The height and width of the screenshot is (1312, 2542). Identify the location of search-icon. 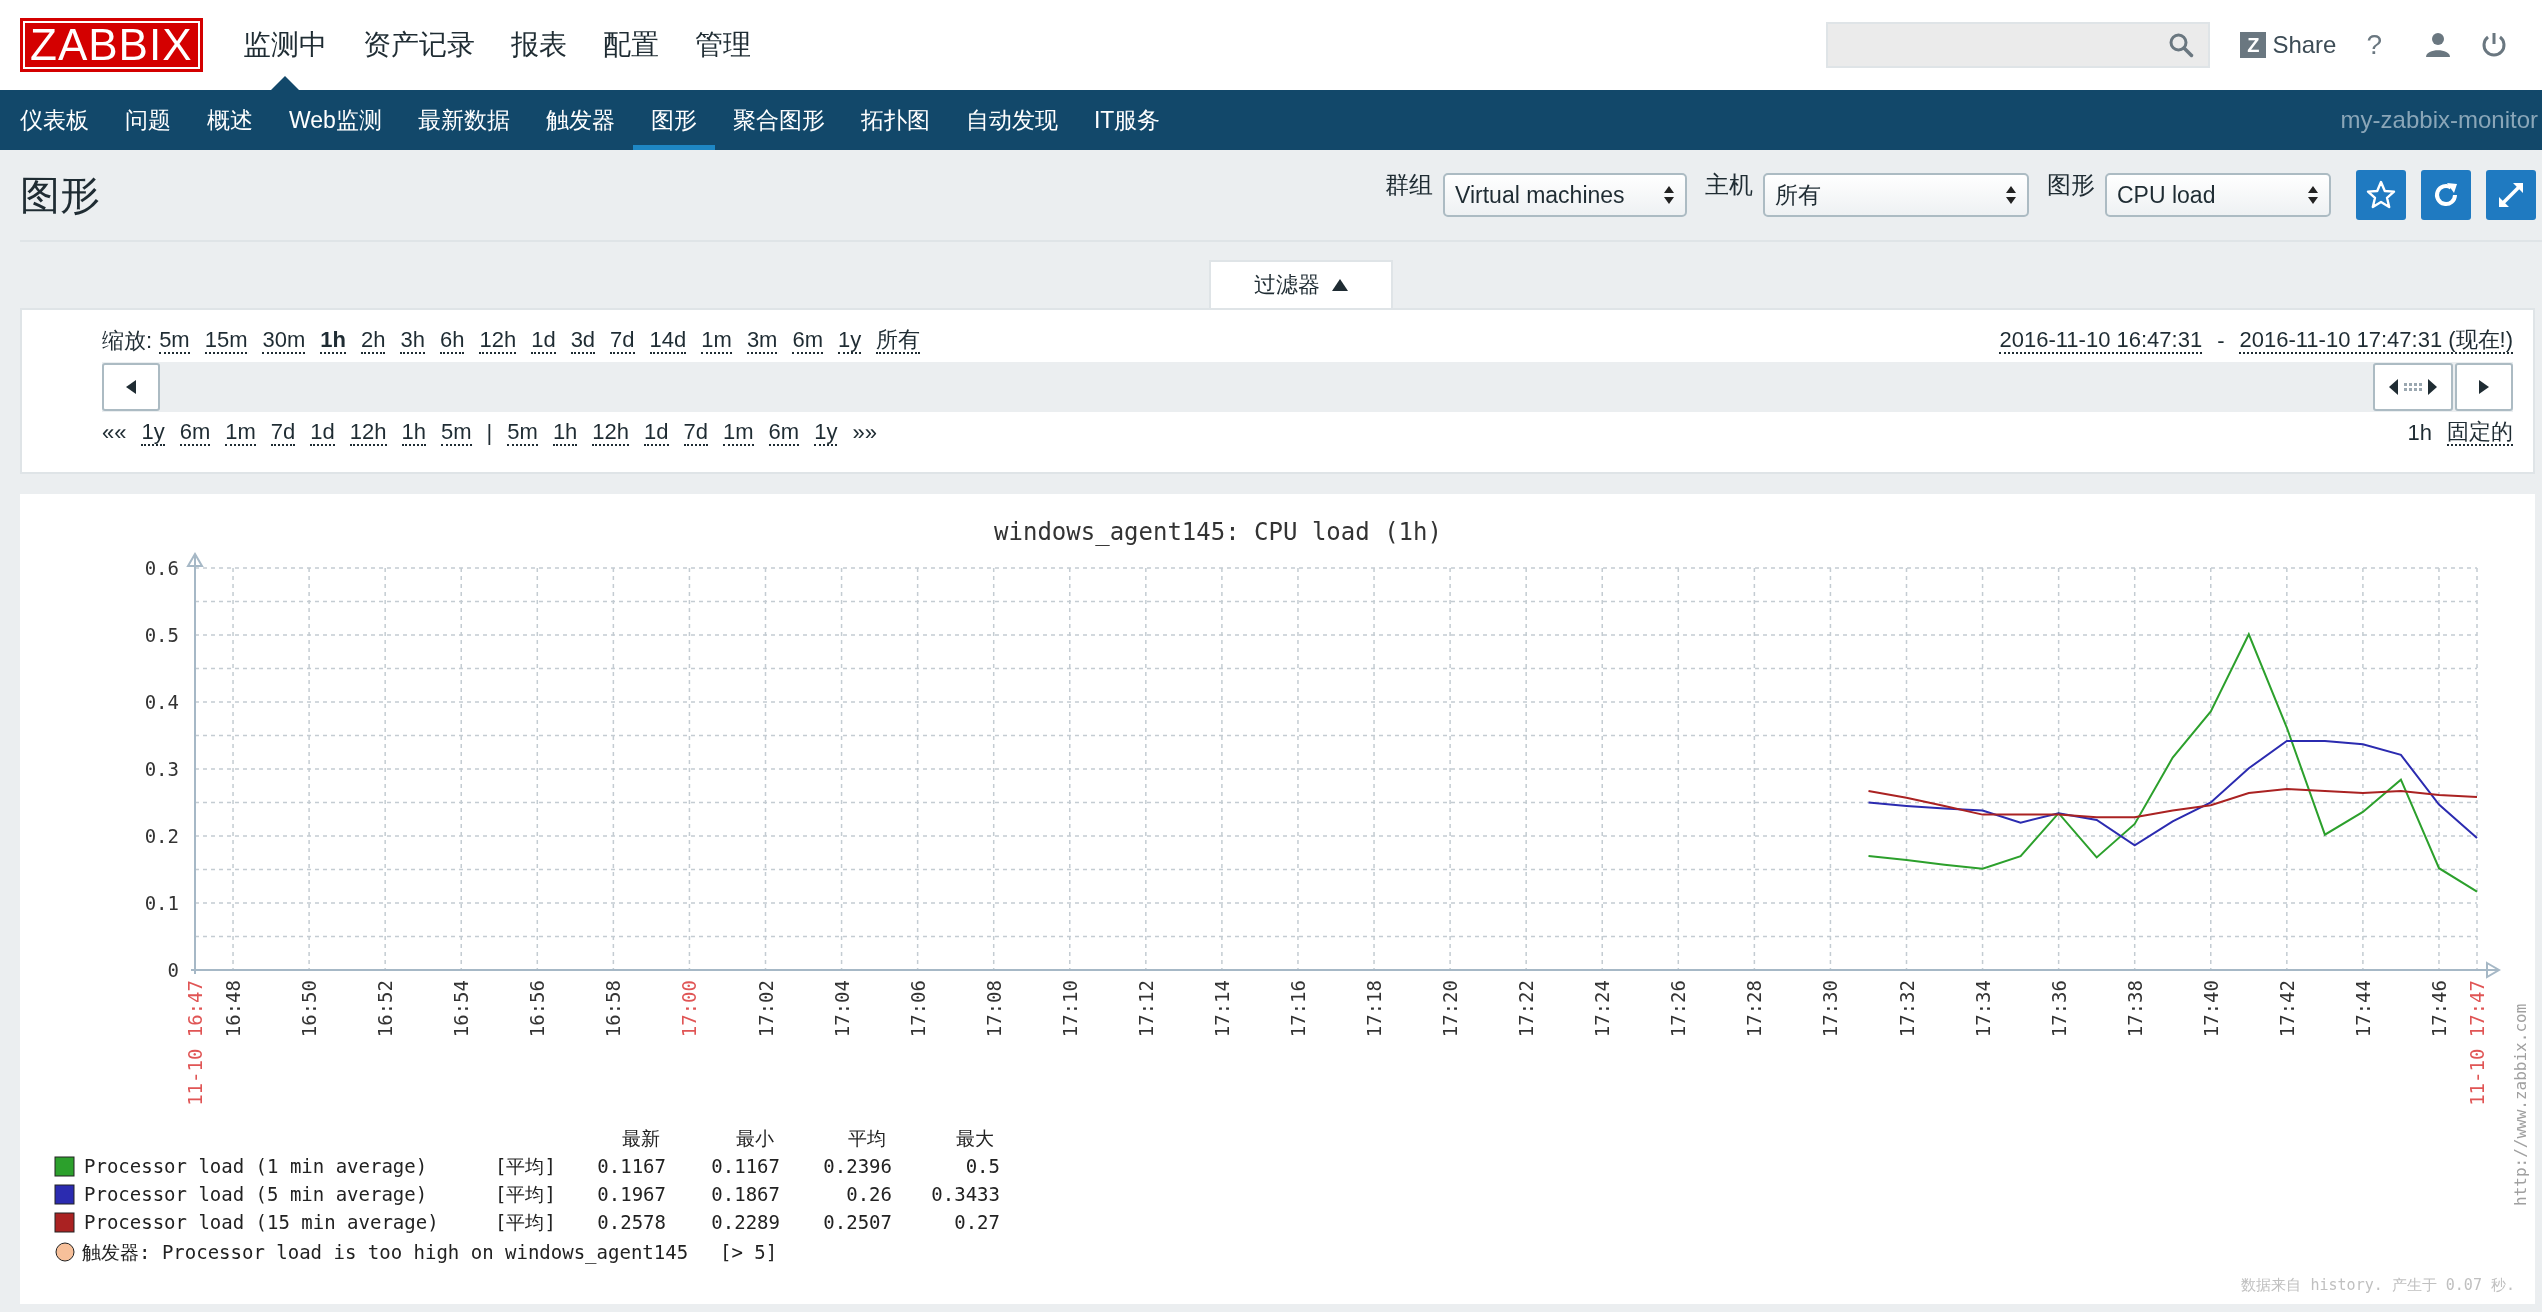
(2181, 45).